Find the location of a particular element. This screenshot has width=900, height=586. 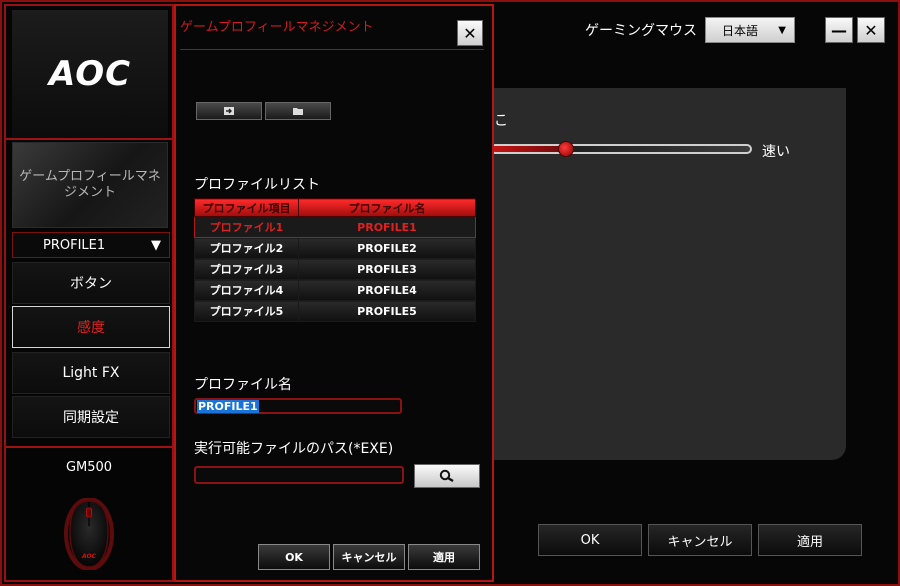

profile-item-cell: プロファイル5 is located at coordinates (246, 311).